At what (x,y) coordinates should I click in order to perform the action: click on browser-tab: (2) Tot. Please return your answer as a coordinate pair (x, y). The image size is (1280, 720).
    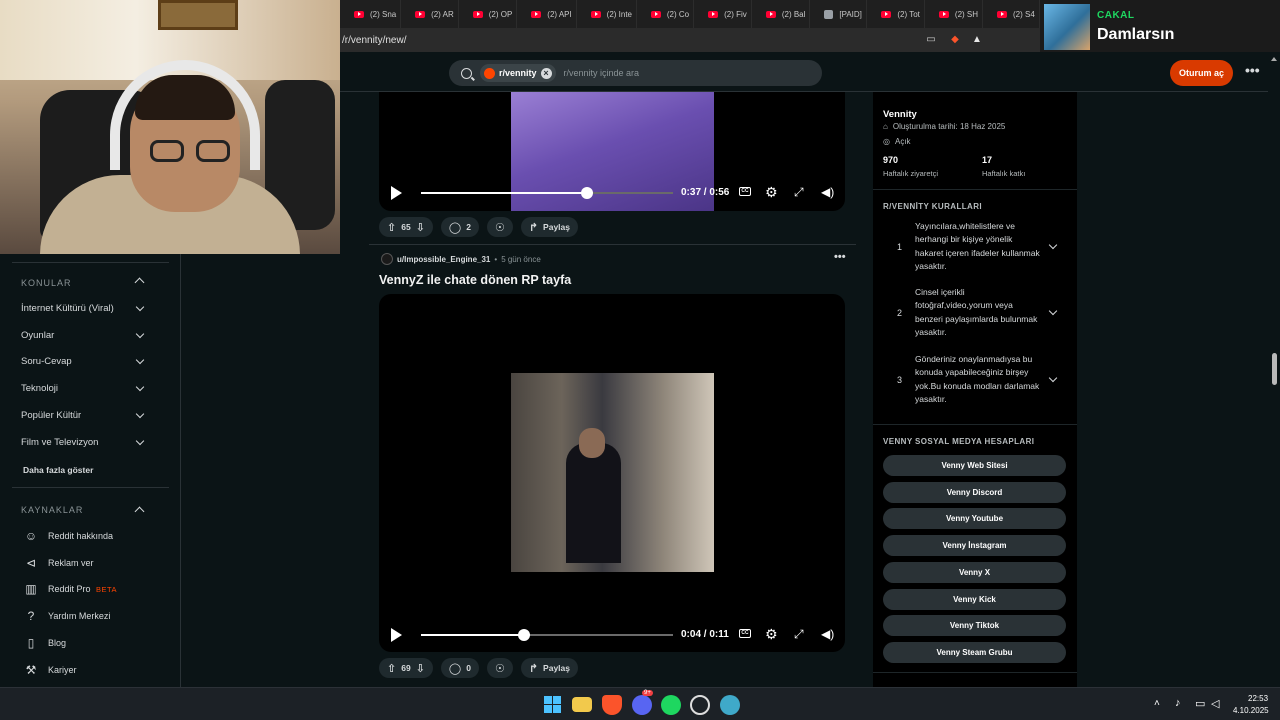
    Looking at the image, I should click on (896, 14).